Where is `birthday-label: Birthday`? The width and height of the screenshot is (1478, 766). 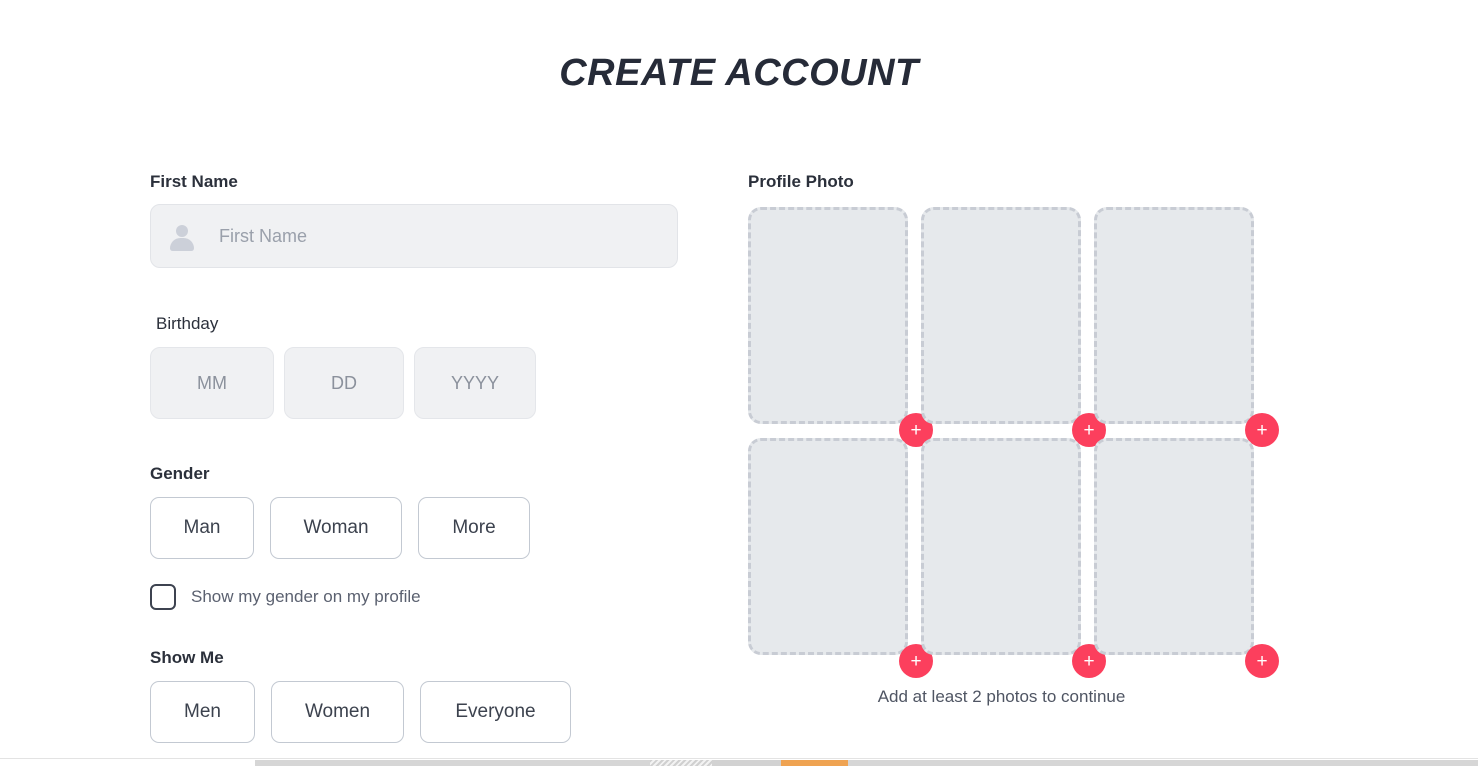
birthday-label: Birthday is located at coordinates (187, 323).